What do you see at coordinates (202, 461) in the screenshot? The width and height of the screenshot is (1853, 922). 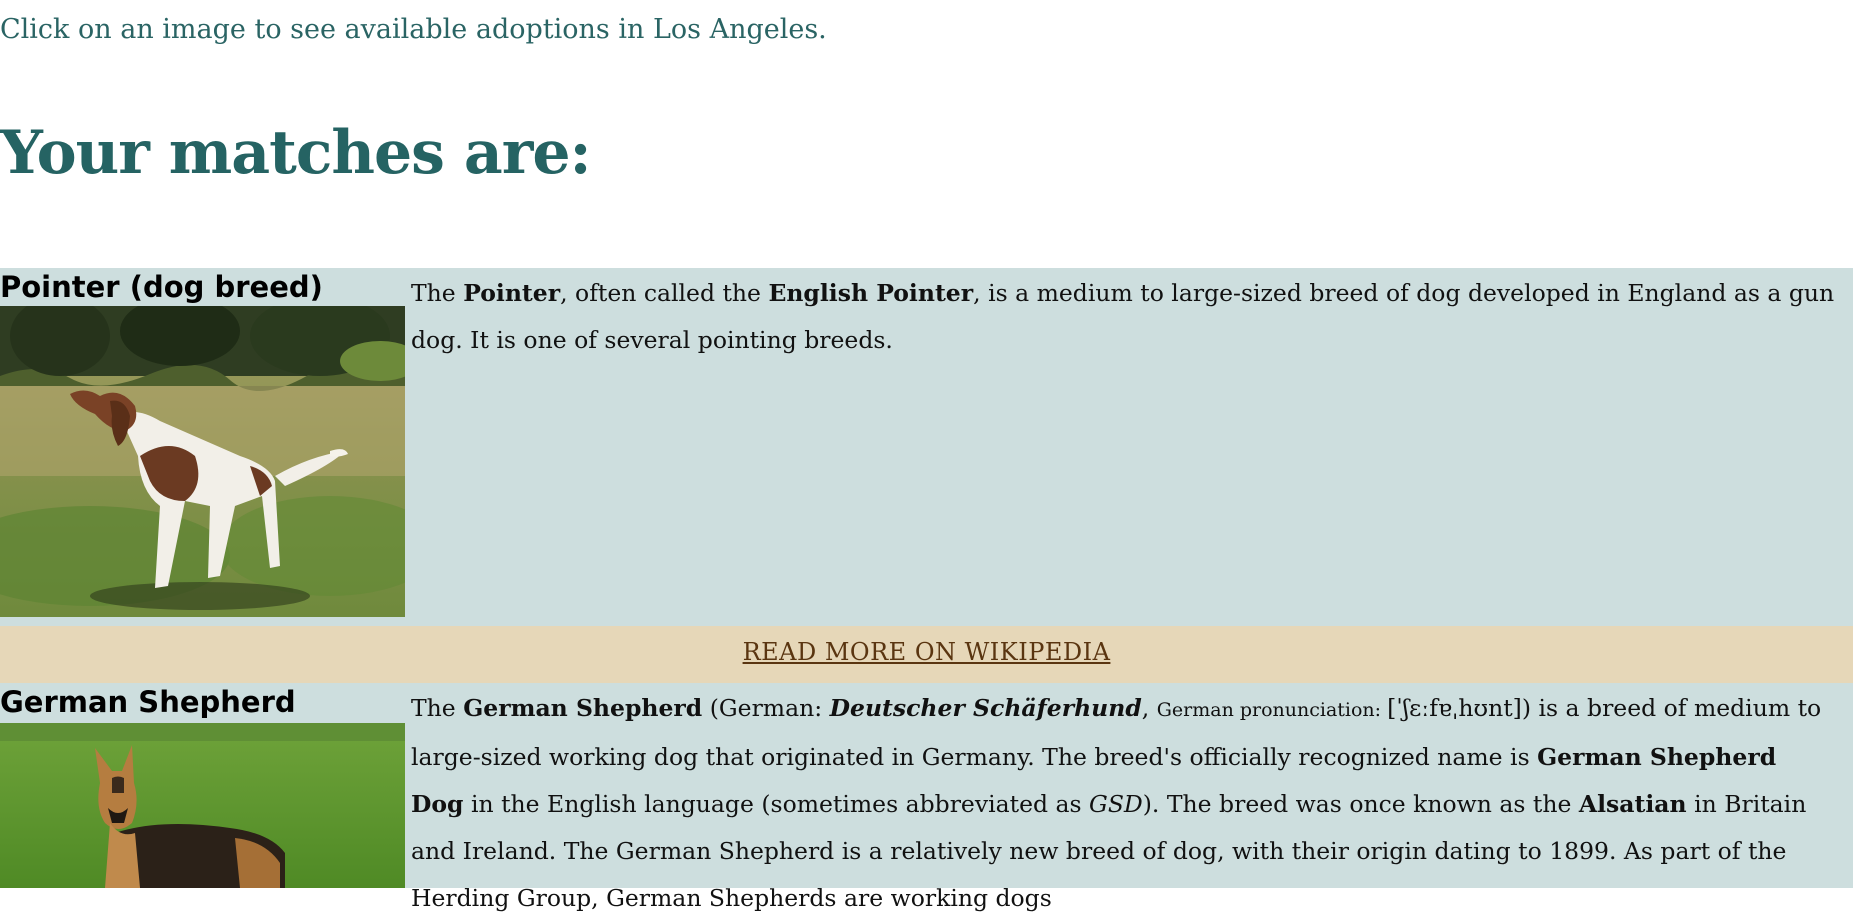 I see `pointer-dog-photo` at bounding box center [202, 461].